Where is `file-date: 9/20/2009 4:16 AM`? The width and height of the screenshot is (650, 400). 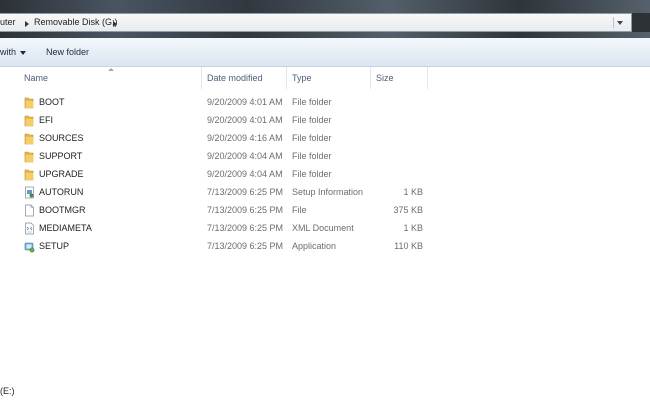 file-date: 9/20/2009 4:16 AM is located at coordinates (245, 138).